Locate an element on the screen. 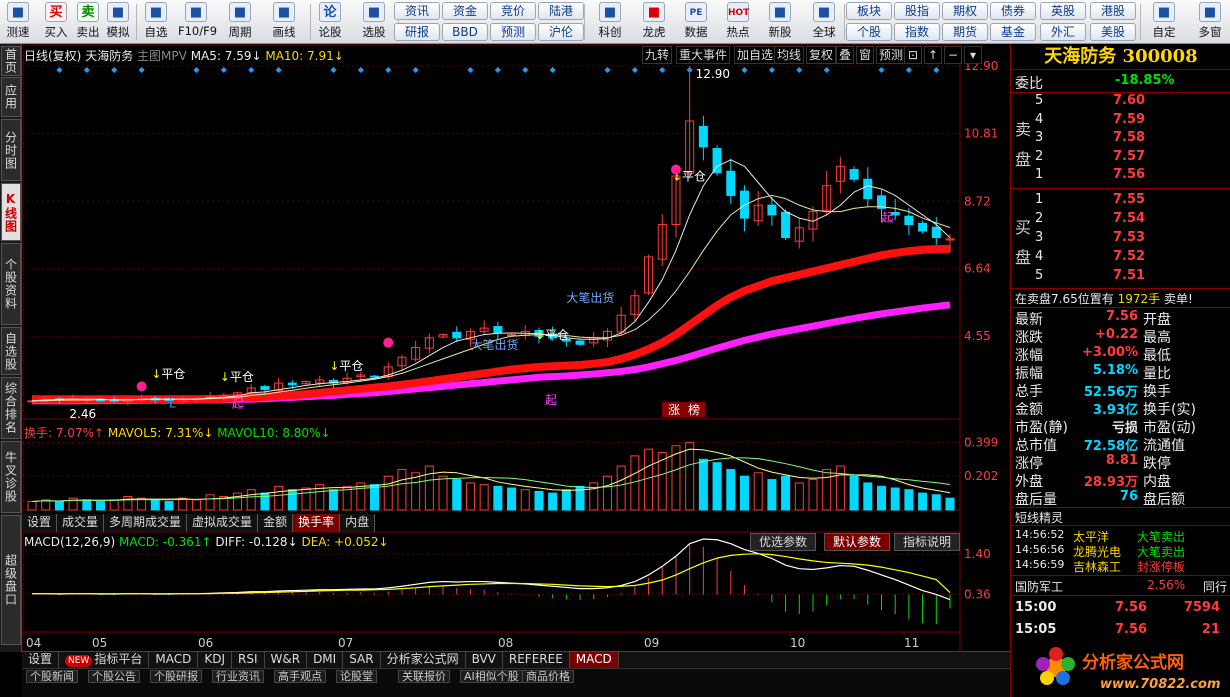 Image resolution: width=1230 pixels, height=697 pixels. left-tab: 个股资料 is located at coordinates (11, 284).